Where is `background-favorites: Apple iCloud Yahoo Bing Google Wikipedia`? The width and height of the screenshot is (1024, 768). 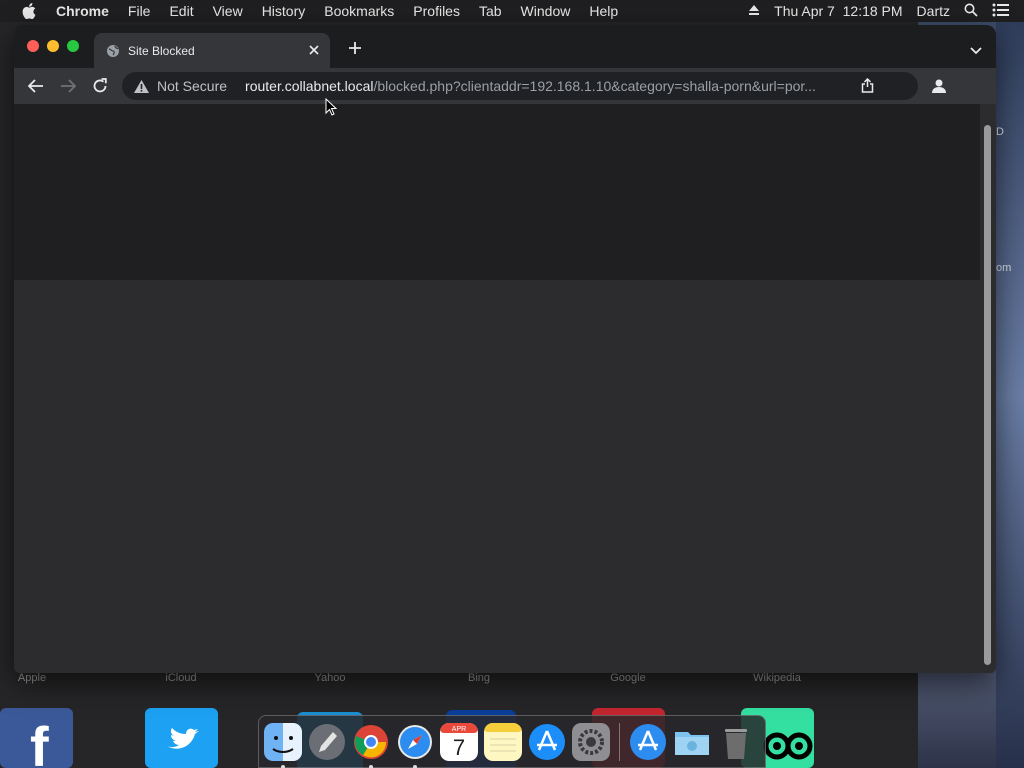
background-favorites: Apple iCloud Yahoo Bing Google Wikipedia is located at coordinates (459, 679).